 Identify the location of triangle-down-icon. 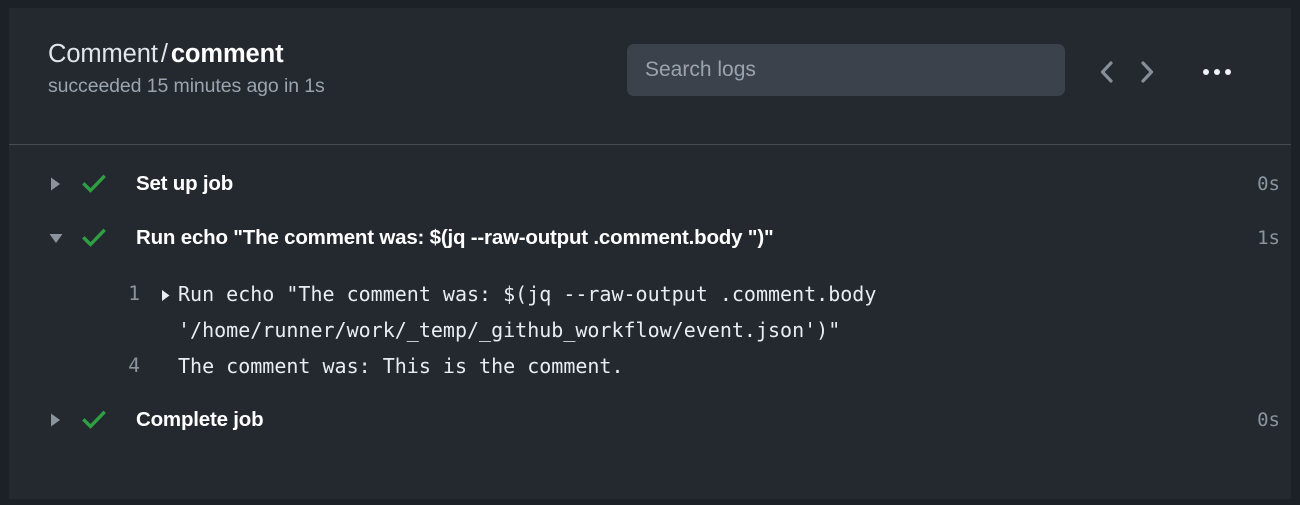
(61, 238).